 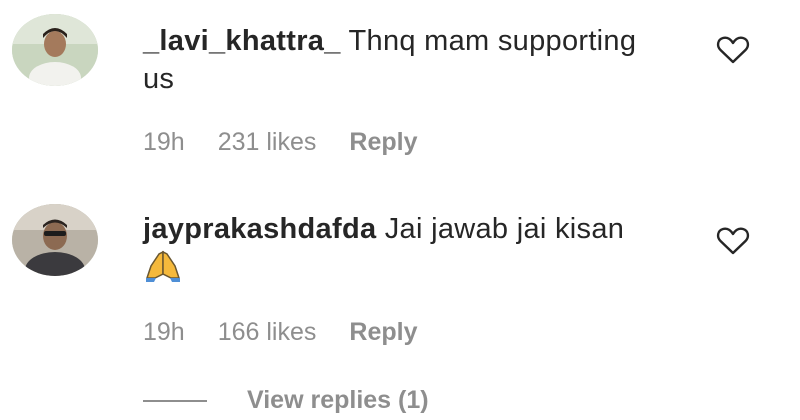 I want to click on likes-count: 166 likes, so click(x=267, y=332).